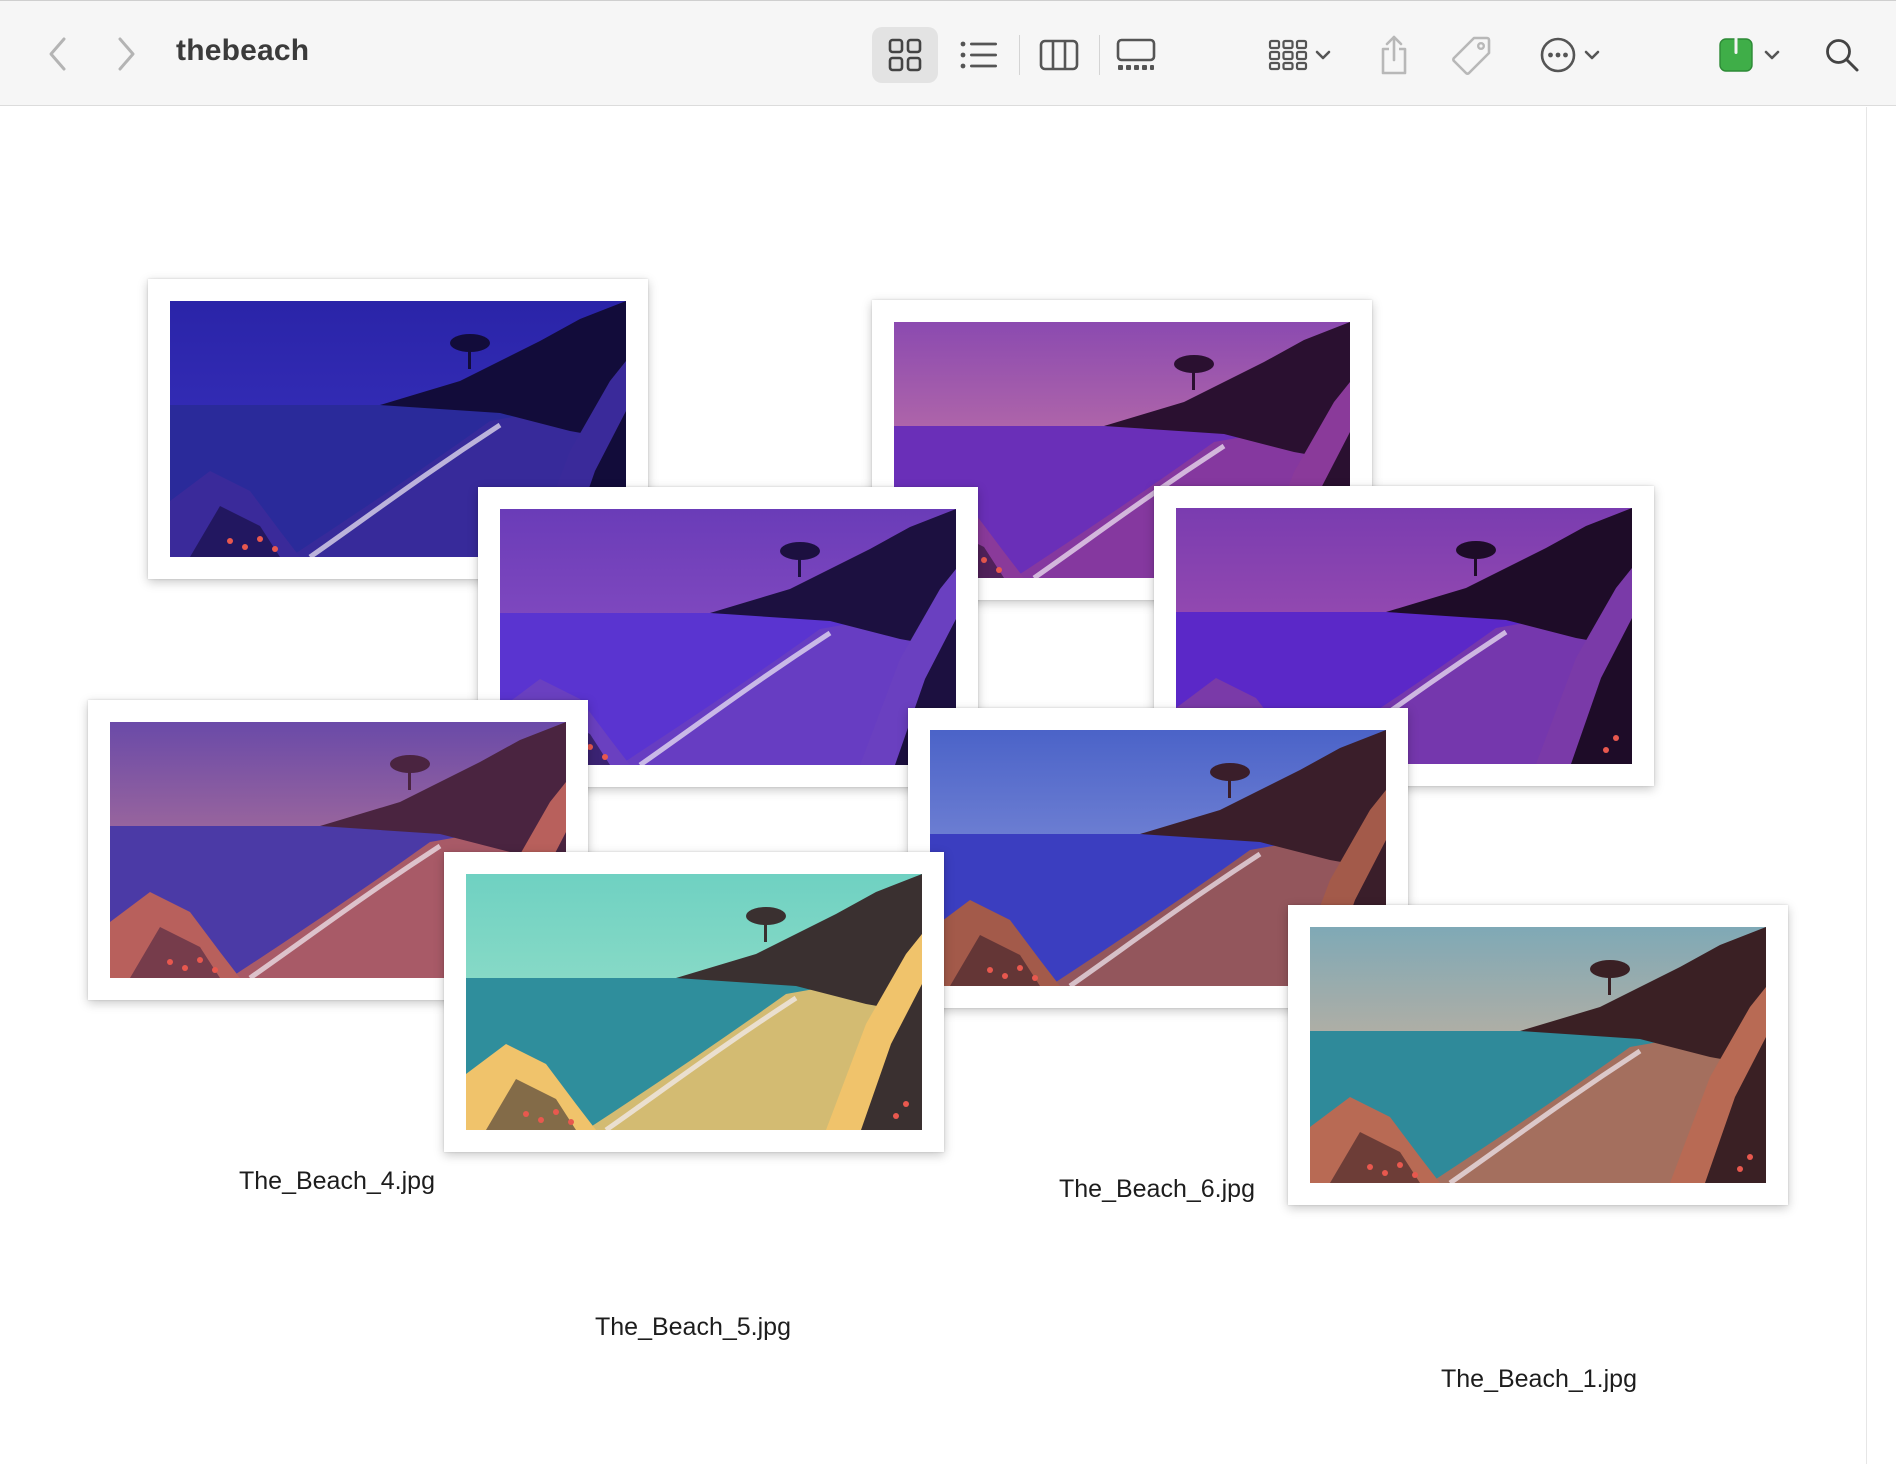  I want to click on tags-button, so click(1471, 55).